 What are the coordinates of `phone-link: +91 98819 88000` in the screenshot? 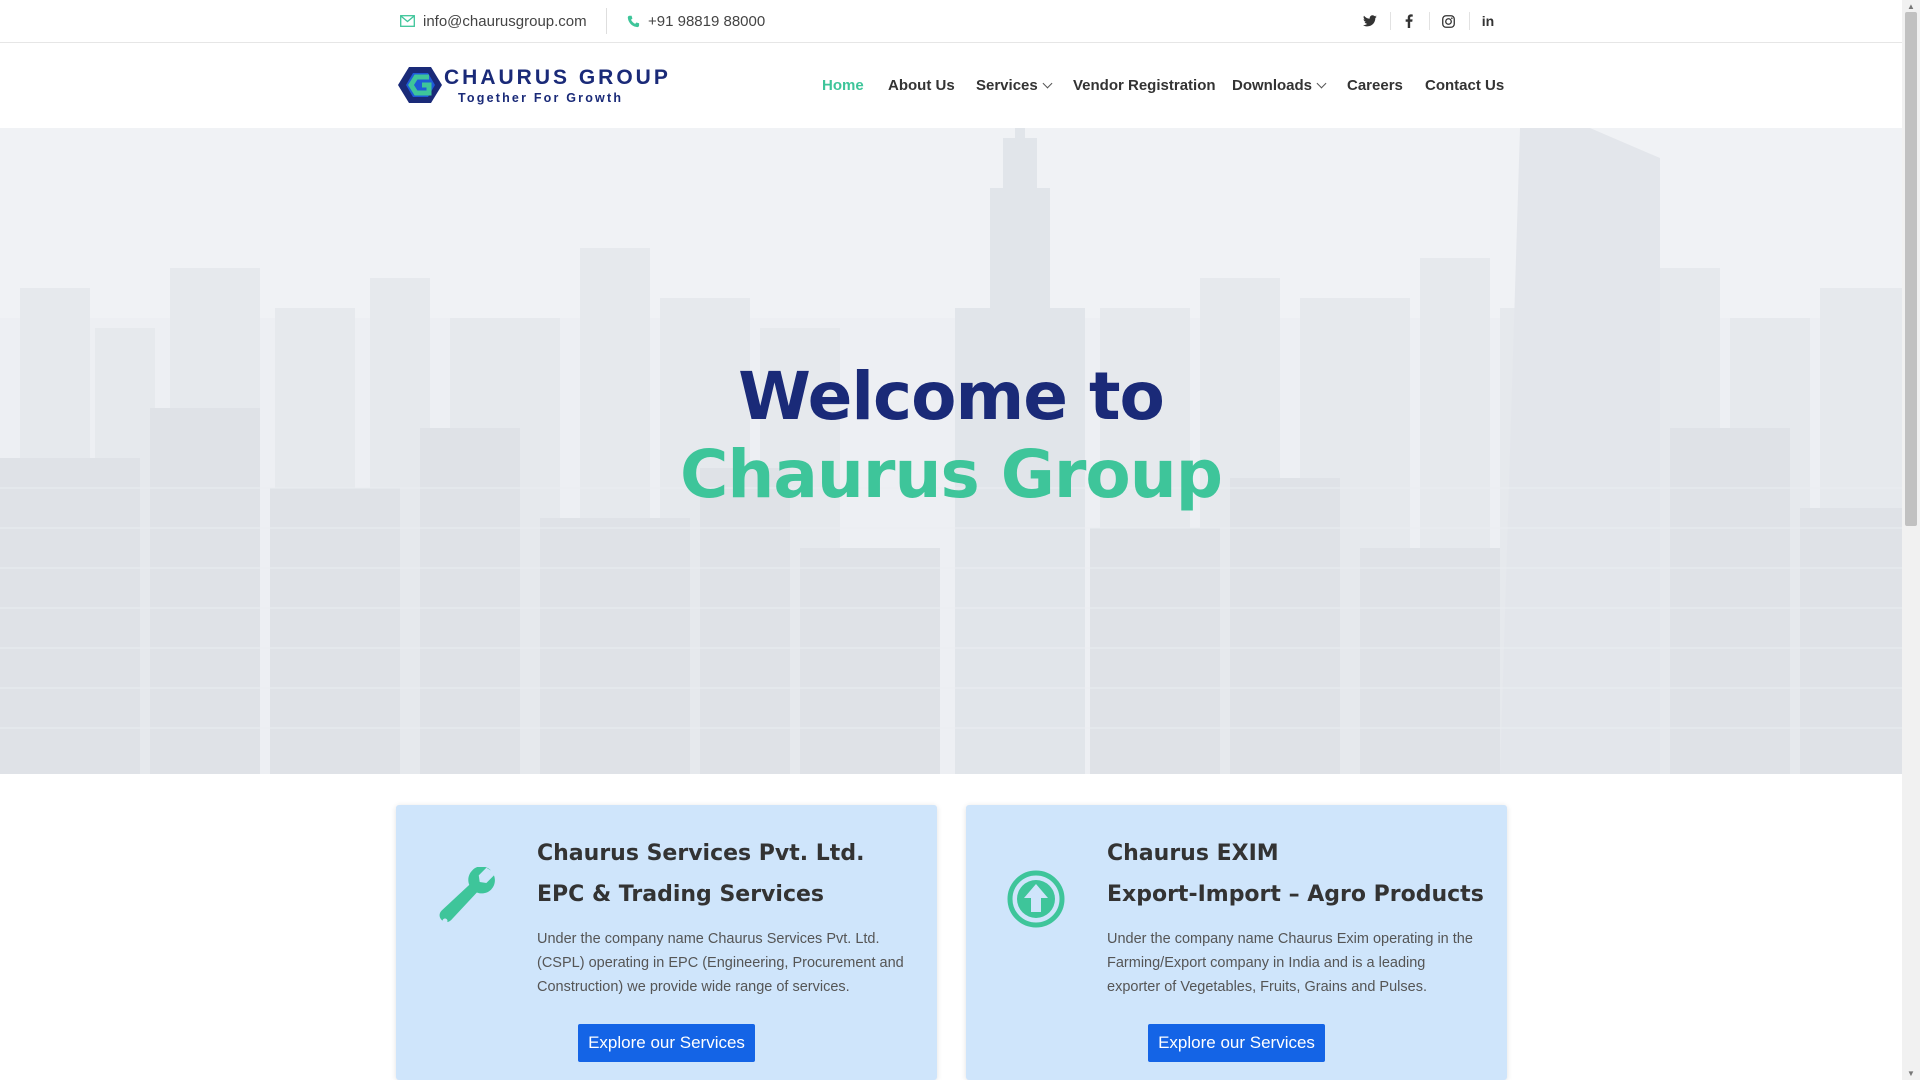 It's located at (696, 21).